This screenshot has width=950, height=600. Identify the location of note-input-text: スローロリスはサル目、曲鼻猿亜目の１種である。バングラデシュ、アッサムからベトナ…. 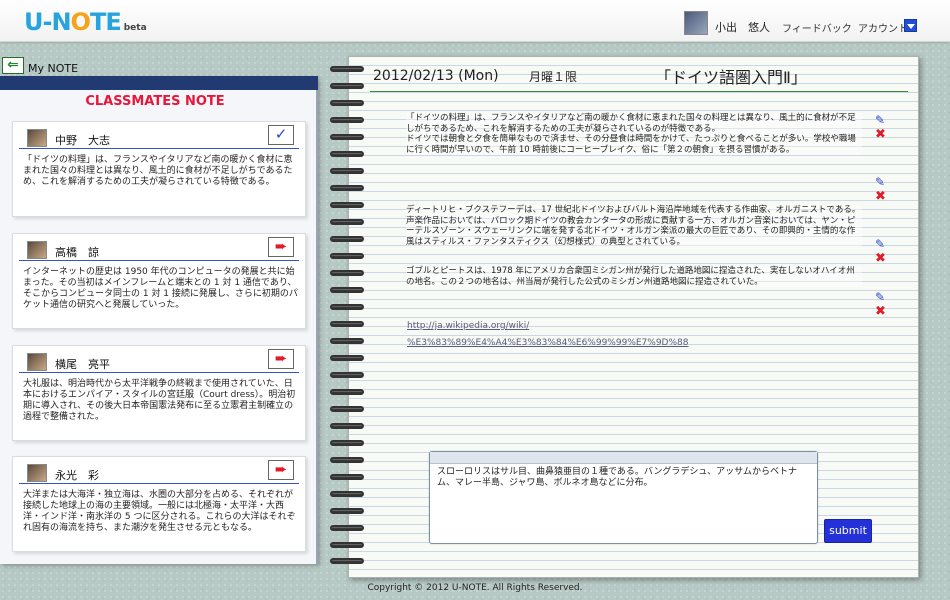
(623, 478).